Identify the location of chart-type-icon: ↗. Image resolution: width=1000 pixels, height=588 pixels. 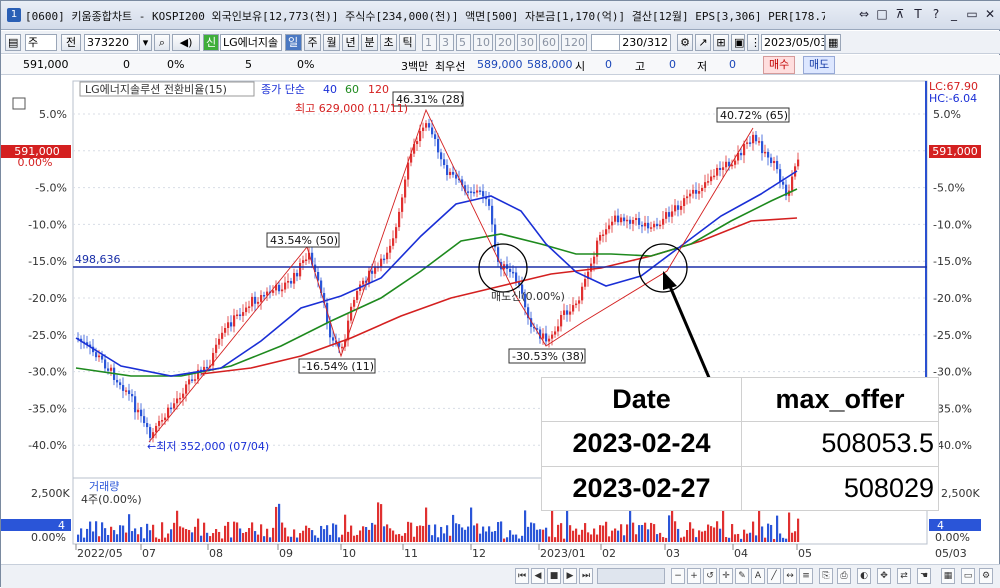
(703, 42).